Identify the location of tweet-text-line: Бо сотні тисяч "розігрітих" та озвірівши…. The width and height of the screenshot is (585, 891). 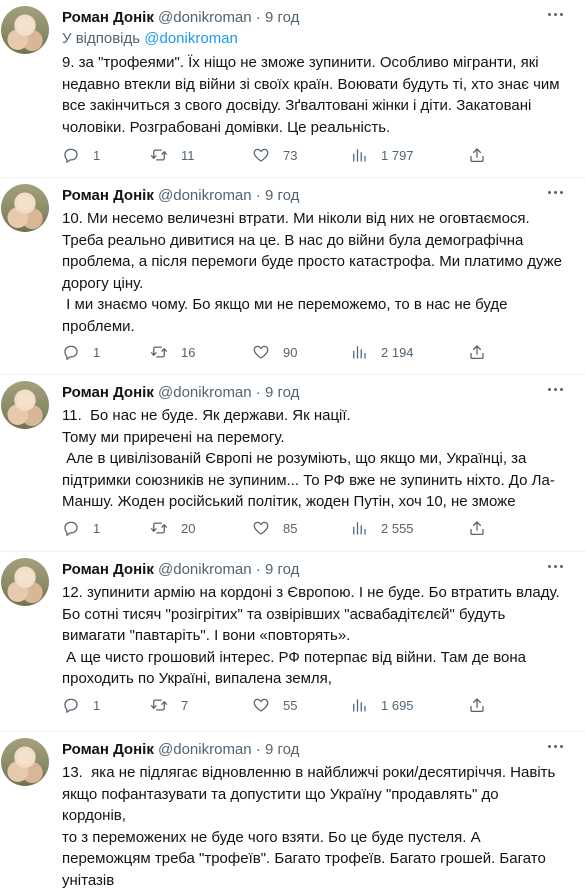
(312, 615).